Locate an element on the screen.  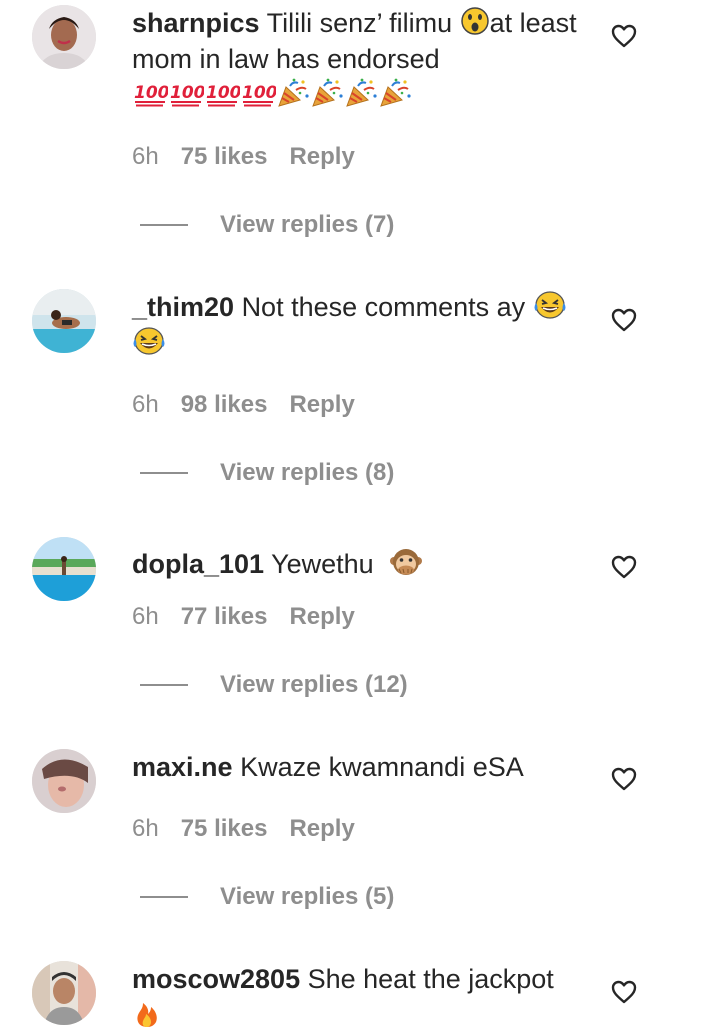
comment-likes: 98 likes is located at coordinates (224, 405).